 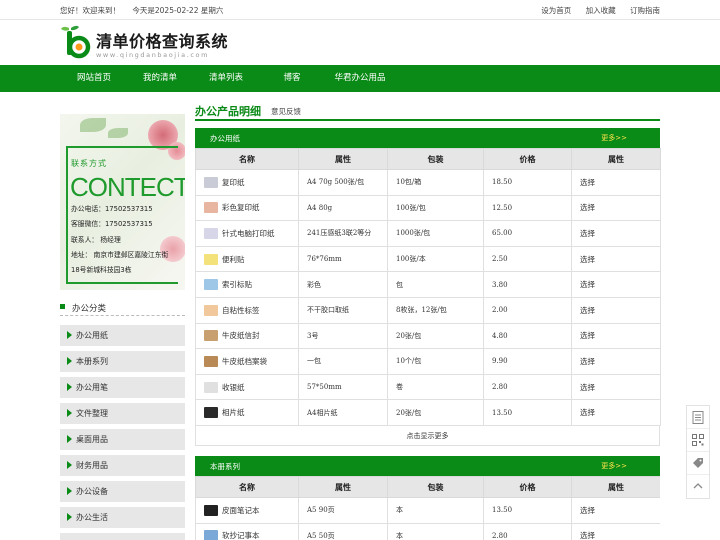 What do you see at coordinates (237, 284) in the screenshot?
I see `product-name: 索引标贴` at bounding box center [237, 284].